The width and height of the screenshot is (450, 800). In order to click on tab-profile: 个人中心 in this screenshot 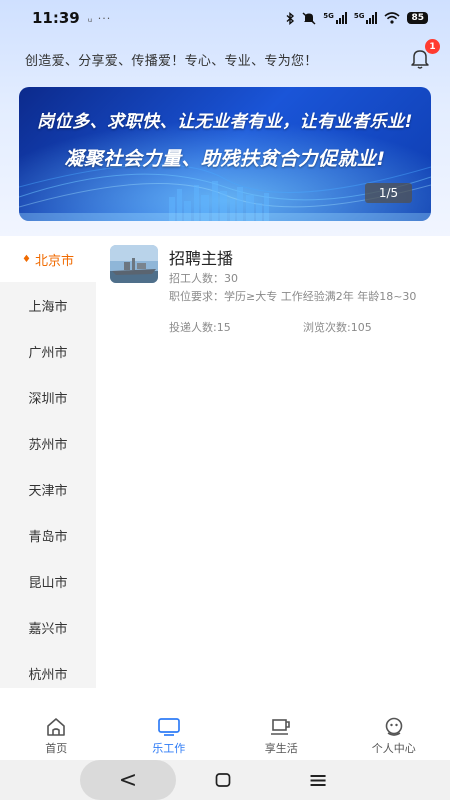, I will do `click(394, 736)`.